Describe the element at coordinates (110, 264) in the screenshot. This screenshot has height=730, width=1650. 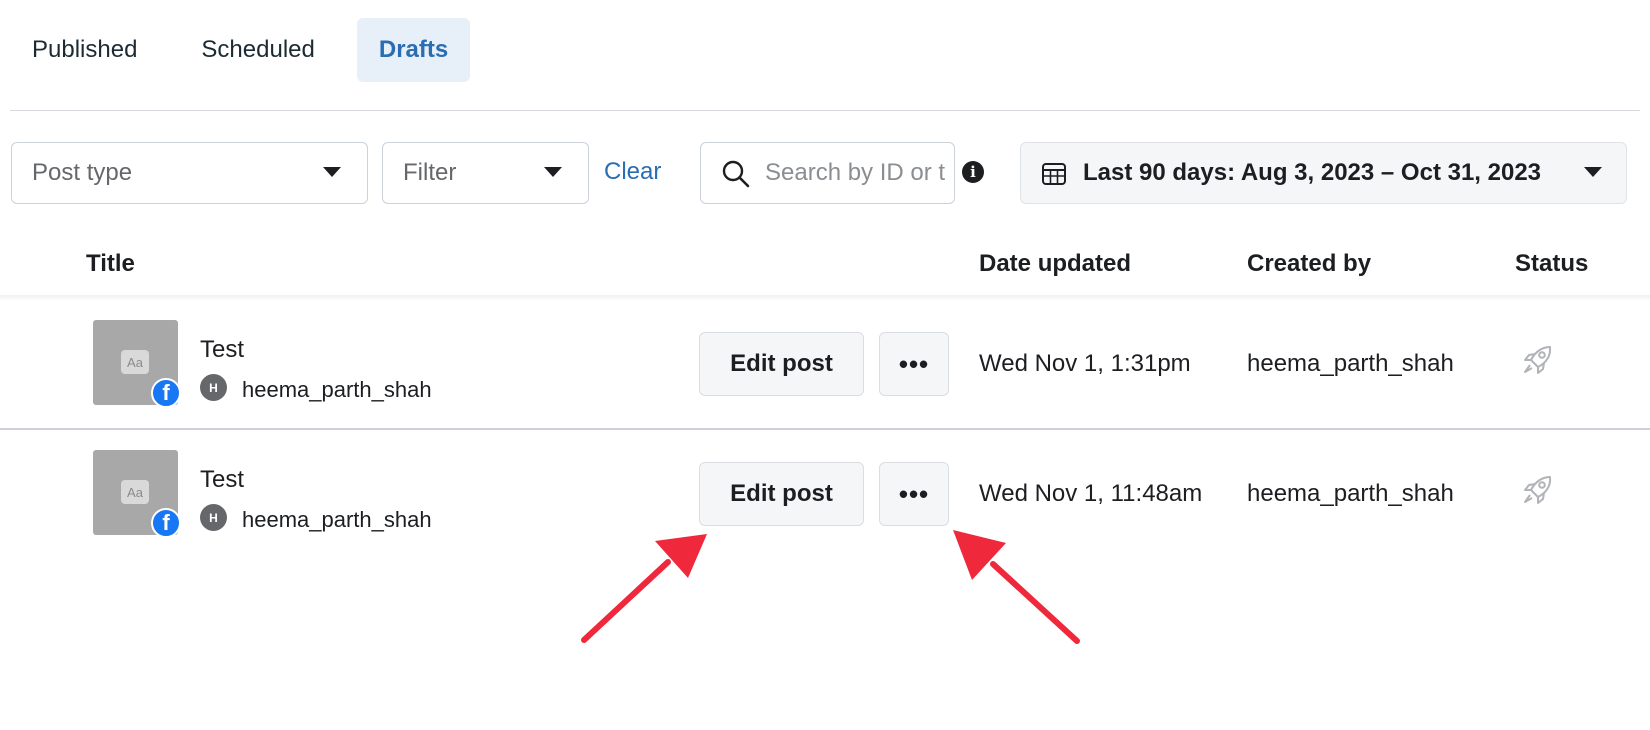
I see `column-header-title: Title` at that location.